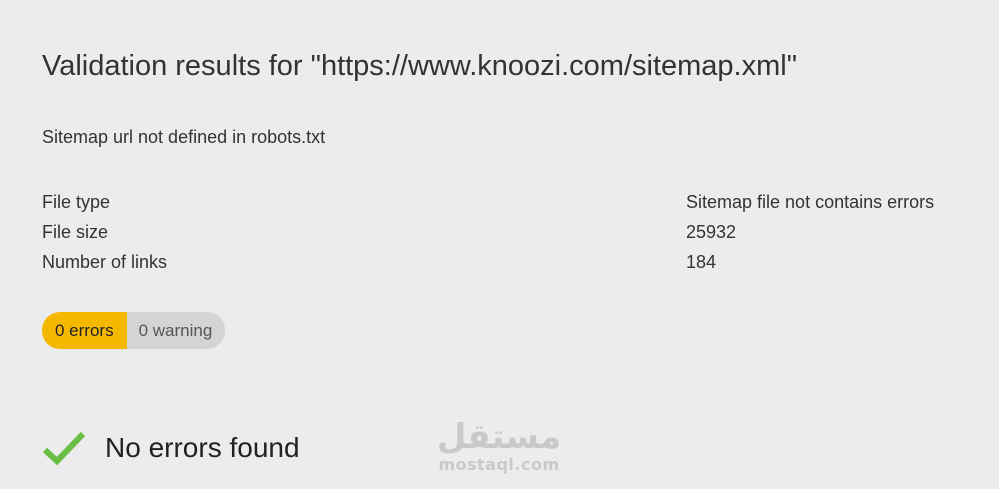  Describe the element at coordinates (507, 262) in the screenshot. I see `info-row-number-of-links: Number of links 184` at that location.